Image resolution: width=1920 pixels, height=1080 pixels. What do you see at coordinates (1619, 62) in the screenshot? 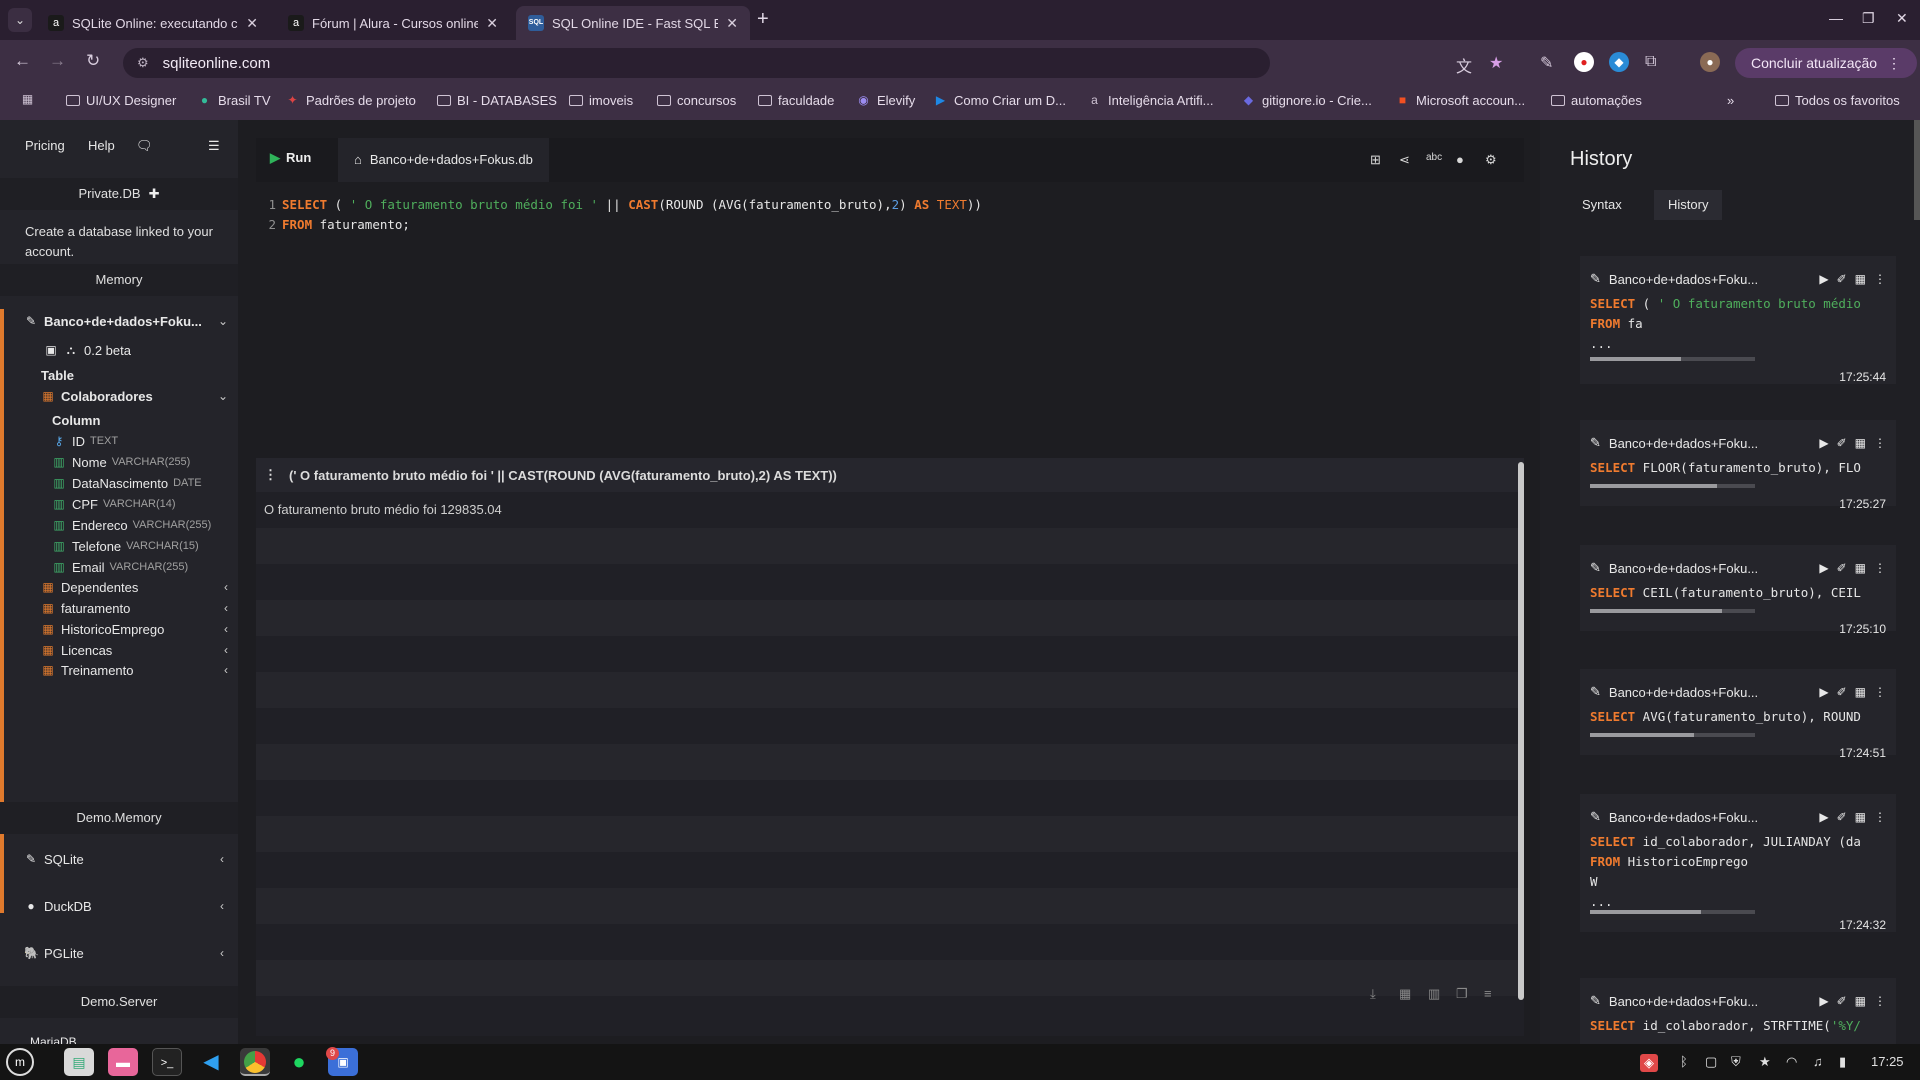
I see `extension-icon: ◆` at bounding box center [1619, 62].